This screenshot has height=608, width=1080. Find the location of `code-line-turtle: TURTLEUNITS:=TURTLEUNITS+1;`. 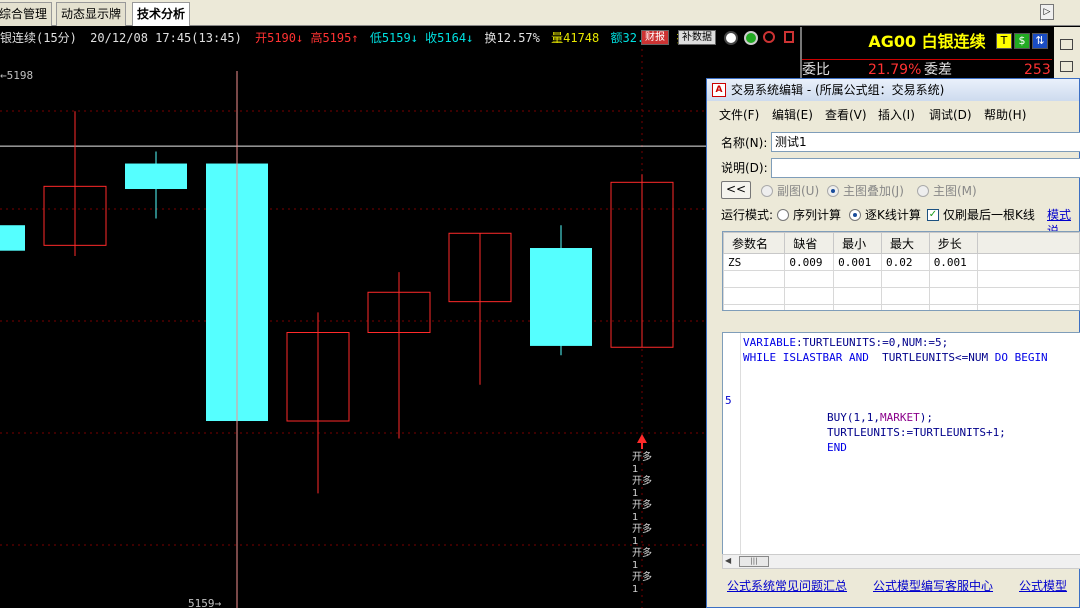

code-line-turtle: TURTLEUNITS:=TURTLEUNITS+1; is located at coordinates (916, 432).